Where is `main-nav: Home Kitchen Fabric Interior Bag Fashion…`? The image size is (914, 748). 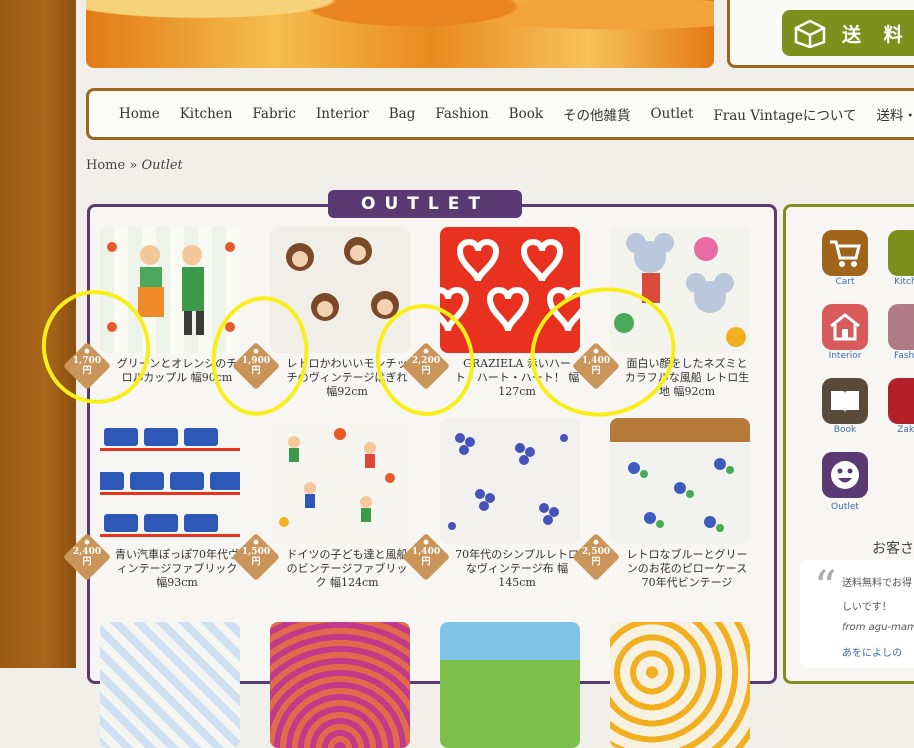 main-nav: Home Kitchen Fabric Interior Bag Fashion… is located at coordinates (500, 114).